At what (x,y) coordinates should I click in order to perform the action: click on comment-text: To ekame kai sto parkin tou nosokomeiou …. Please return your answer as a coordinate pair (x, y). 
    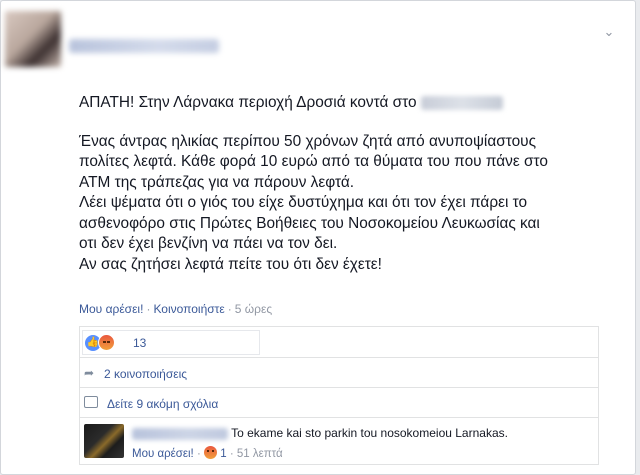
    Looking at the image, I should click on (369, 433).